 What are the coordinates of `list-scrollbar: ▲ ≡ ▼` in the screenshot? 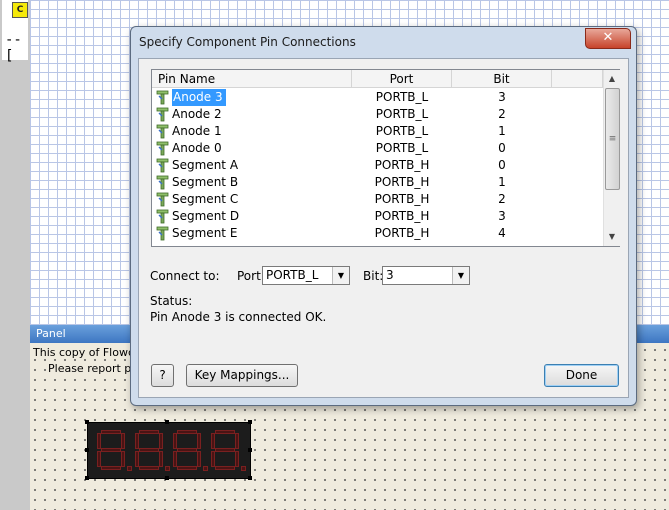 It's located at (611, 158).